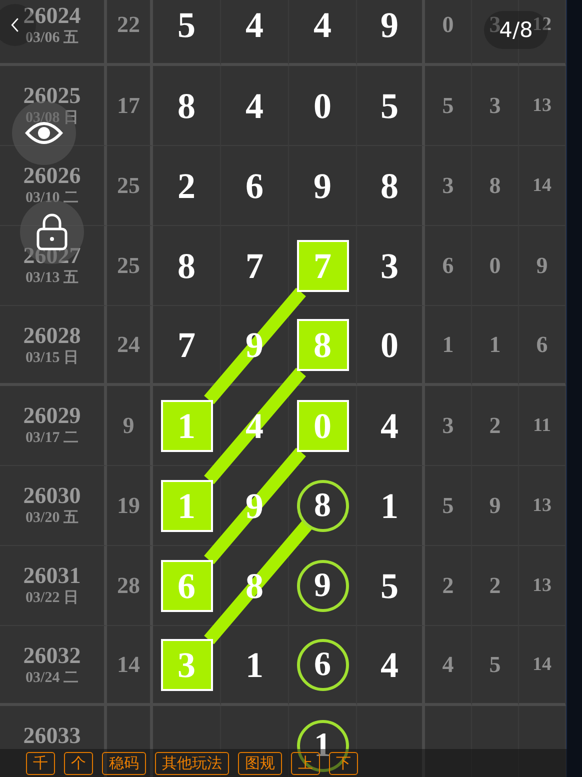  What do you see at coordinates (128, 425) in the screenshot?
I see `sum-value: 9` at bounding box center [128, 425].